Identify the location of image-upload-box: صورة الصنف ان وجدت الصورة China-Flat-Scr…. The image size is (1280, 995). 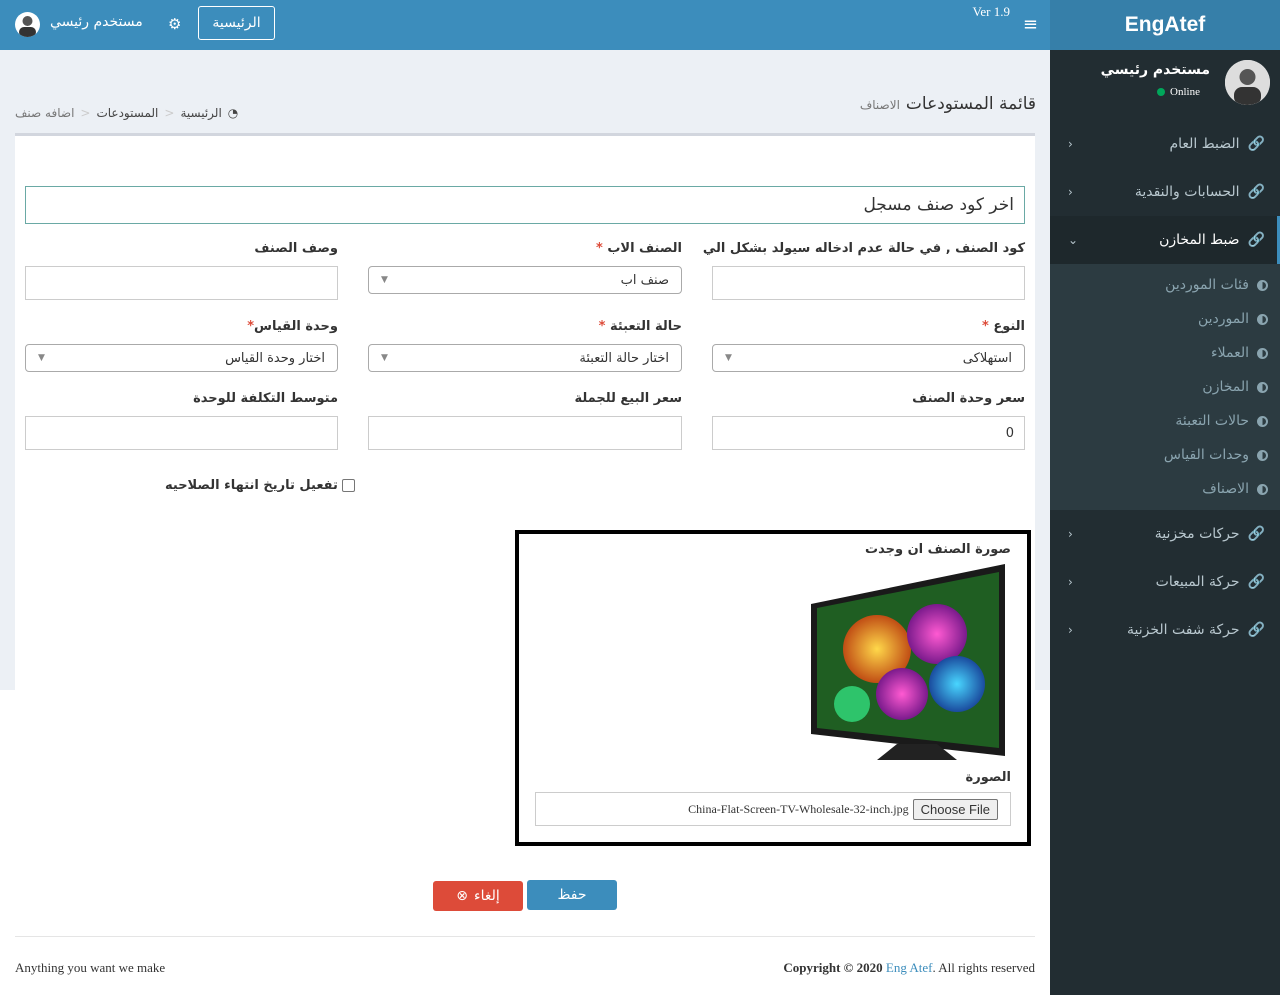
(773, 688).